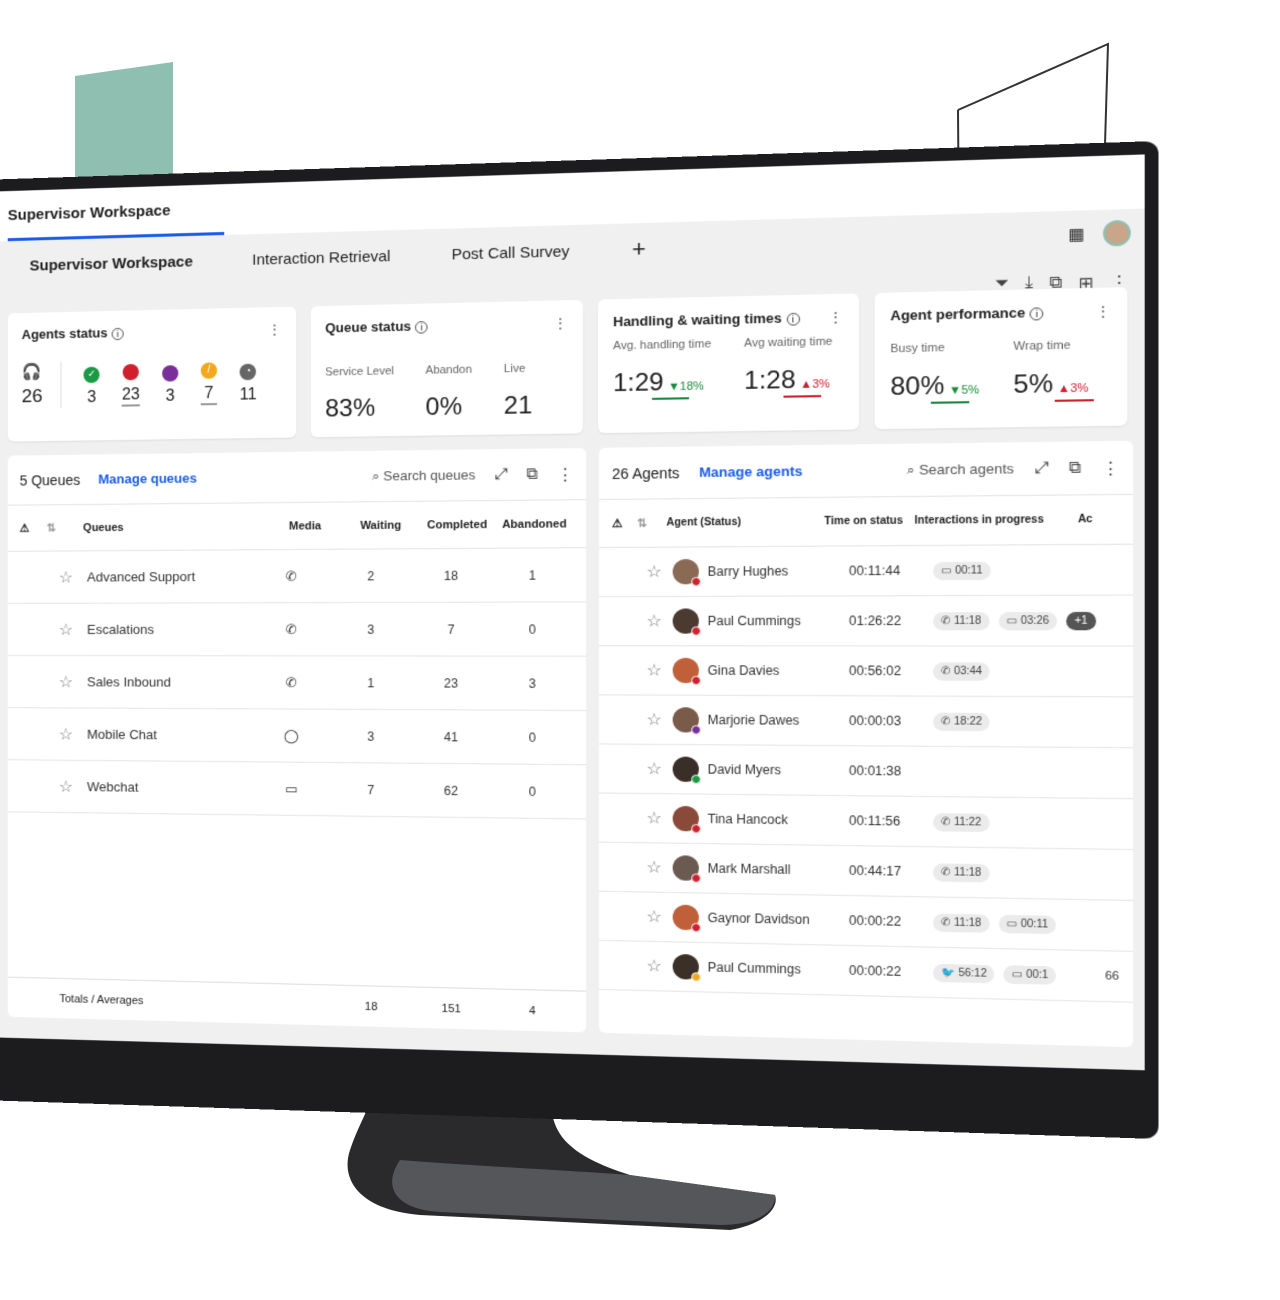 The width and height of the screenshot is (1280, 1300). I want to click on interaction-chip: ▭ 03:26, so click(1028, 620).